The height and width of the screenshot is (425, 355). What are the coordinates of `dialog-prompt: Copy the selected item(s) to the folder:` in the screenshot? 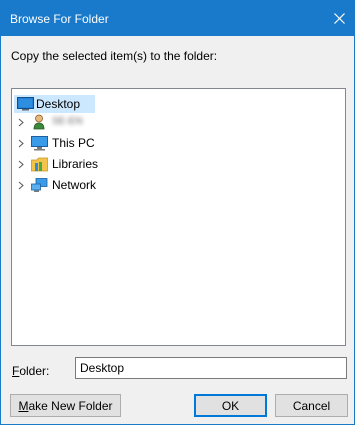 It's located at (114, 56).